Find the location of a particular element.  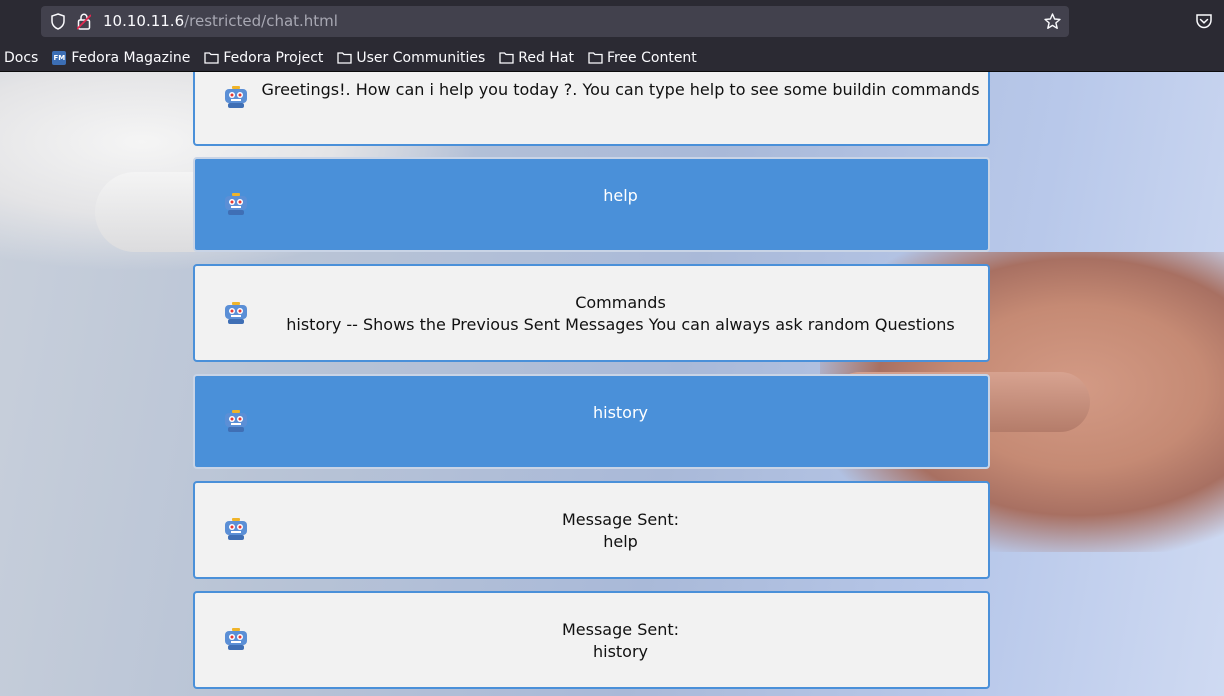

message-line: Commands is located at coordinates (620, 302).